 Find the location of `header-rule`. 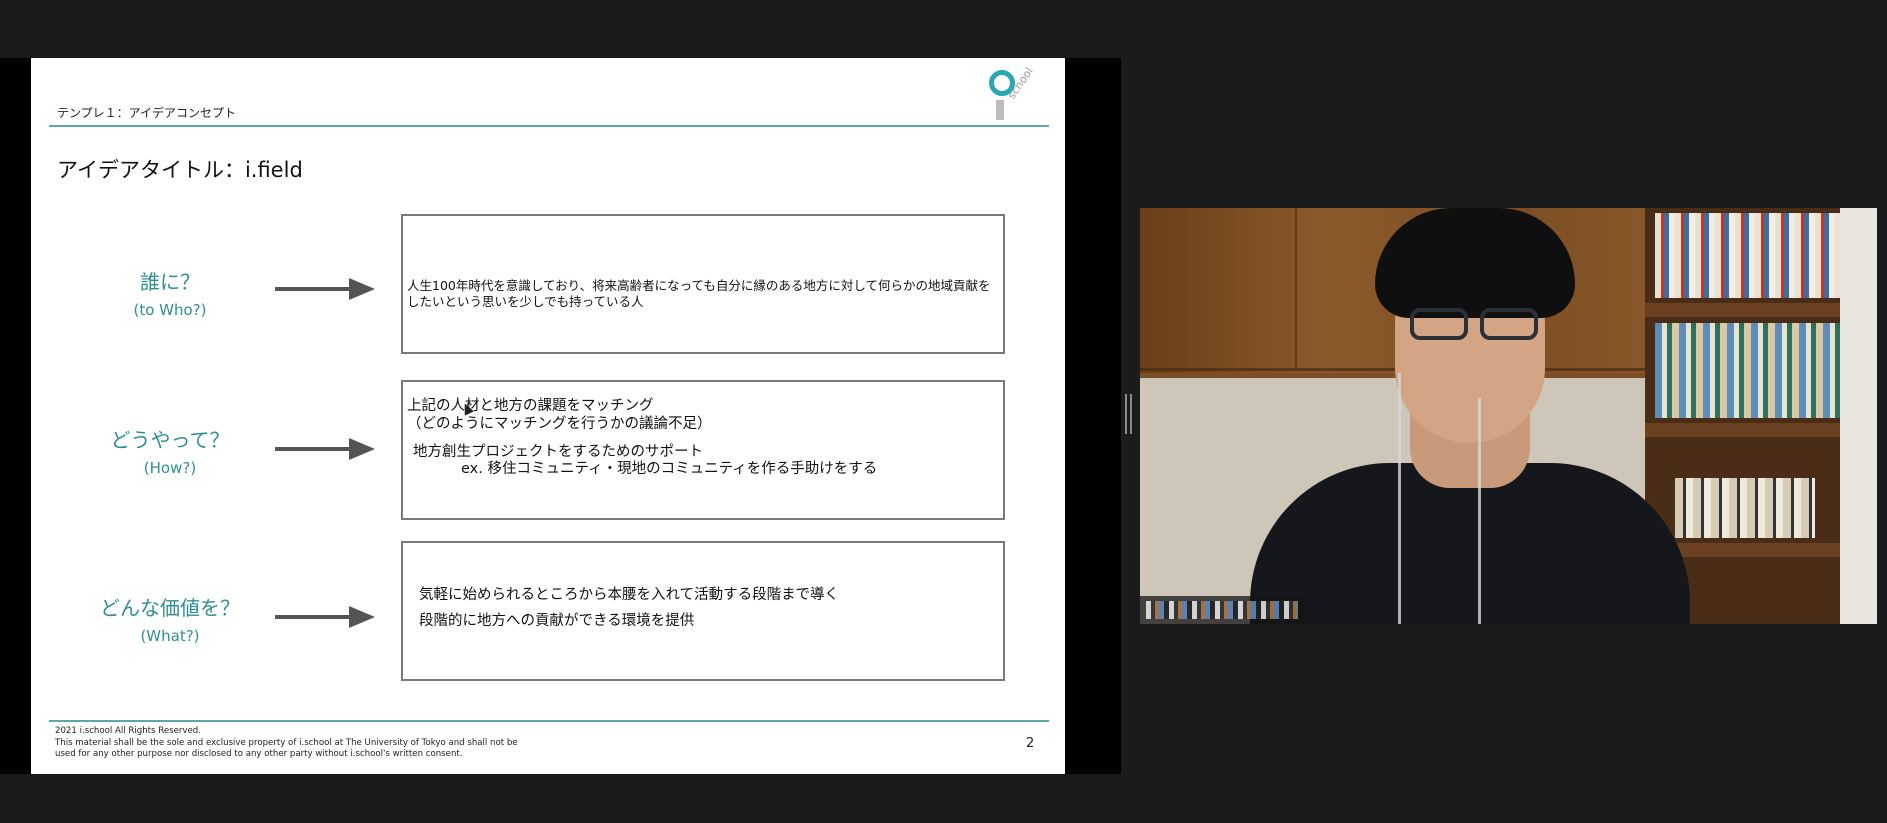

header-rule is located at coordinates (549, 126).